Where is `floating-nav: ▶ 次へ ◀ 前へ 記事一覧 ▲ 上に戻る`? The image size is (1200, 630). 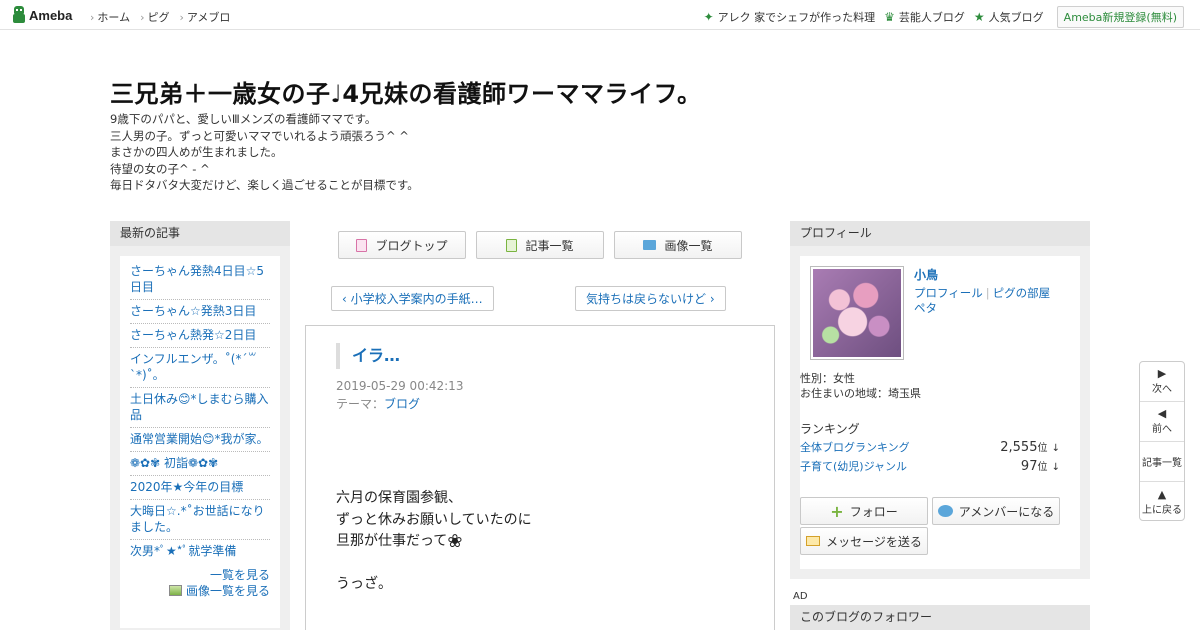 floating-nav: ▶ 次へ ◀ 前へ 記事一覧 ▲ 上に戻る is located at coordinates (1162, 441).